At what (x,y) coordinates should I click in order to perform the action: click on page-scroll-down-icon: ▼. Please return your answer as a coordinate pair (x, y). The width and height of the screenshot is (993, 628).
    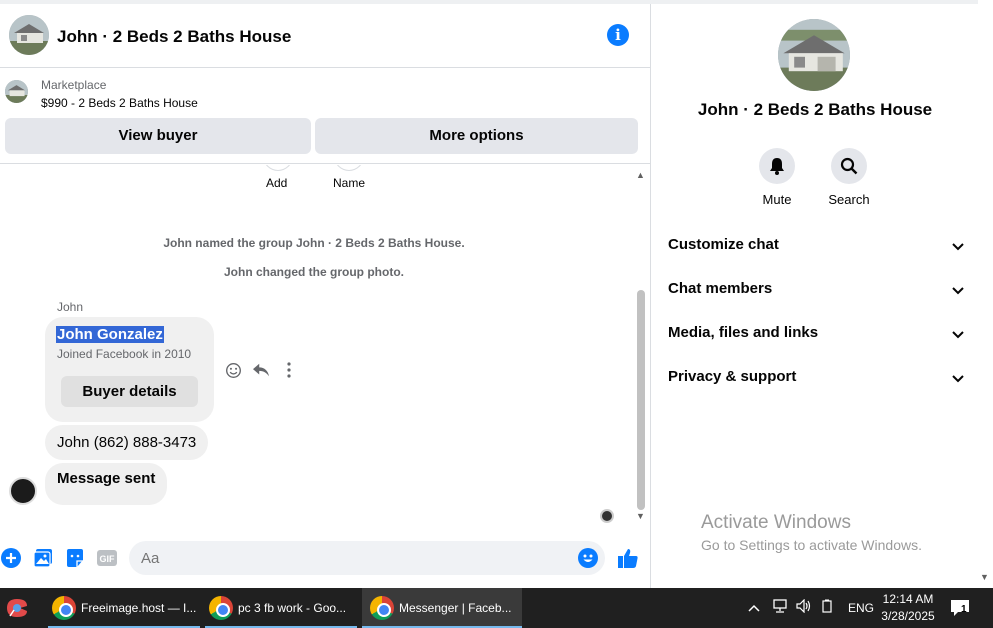
    Looking at the image, I should click on (984, 577).